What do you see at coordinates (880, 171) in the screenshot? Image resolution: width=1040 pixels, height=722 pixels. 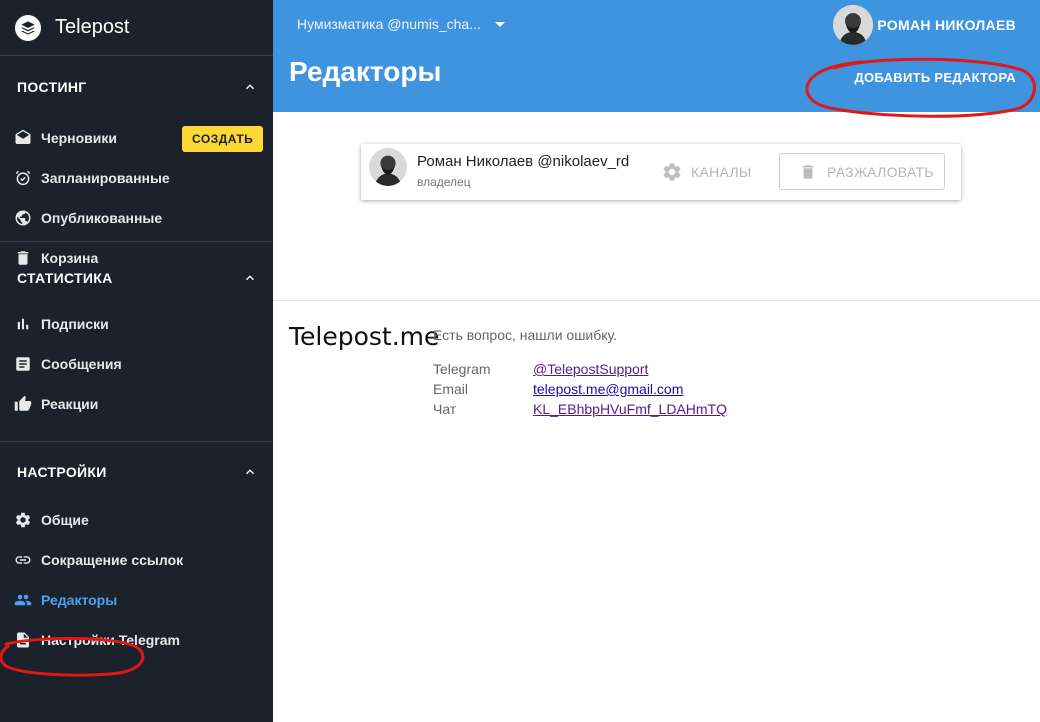 I see `demote-button-label: РАЗЖАЛОВАТЬ` at bounding box center [880, 171].